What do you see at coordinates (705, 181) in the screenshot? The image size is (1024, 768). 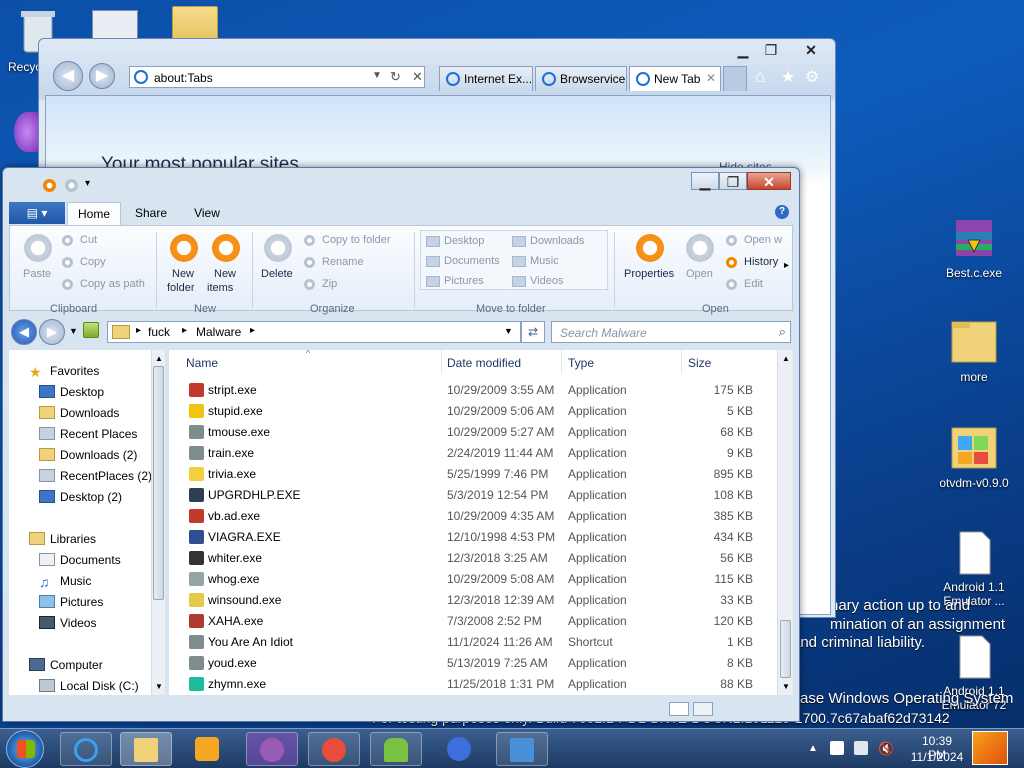 I see `minimize-button: ▁` at bounding box center [705, 181].